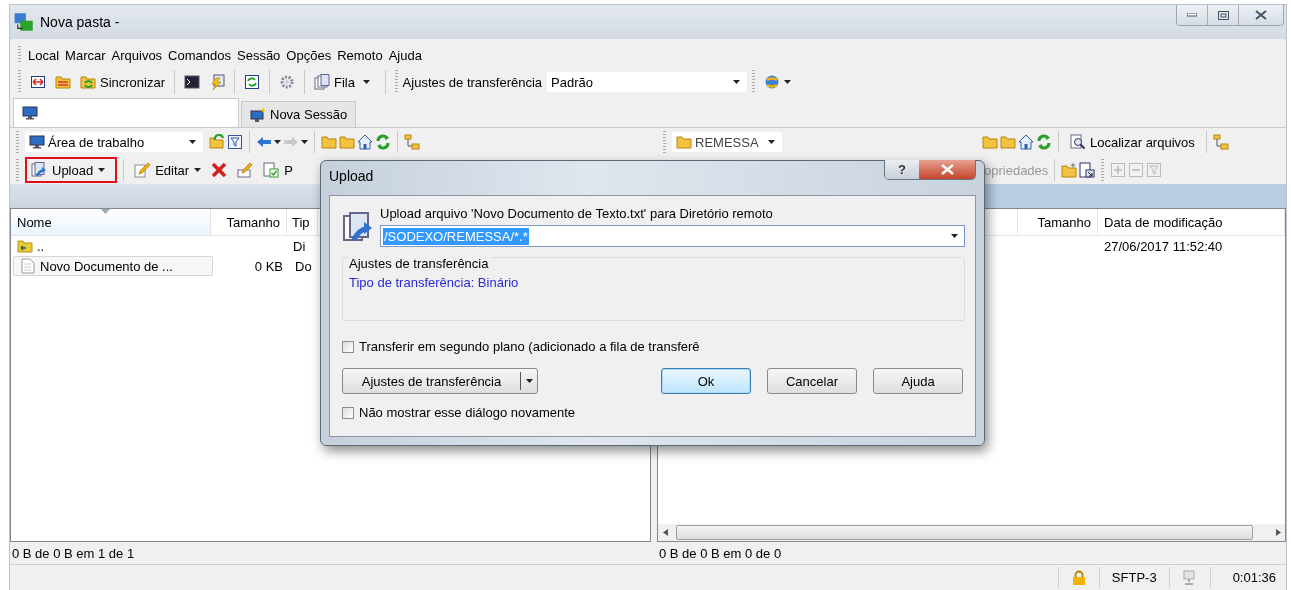 The width and height of the screenshot is (1291, 590). I want to click on delete-icon, so click(219, 170).